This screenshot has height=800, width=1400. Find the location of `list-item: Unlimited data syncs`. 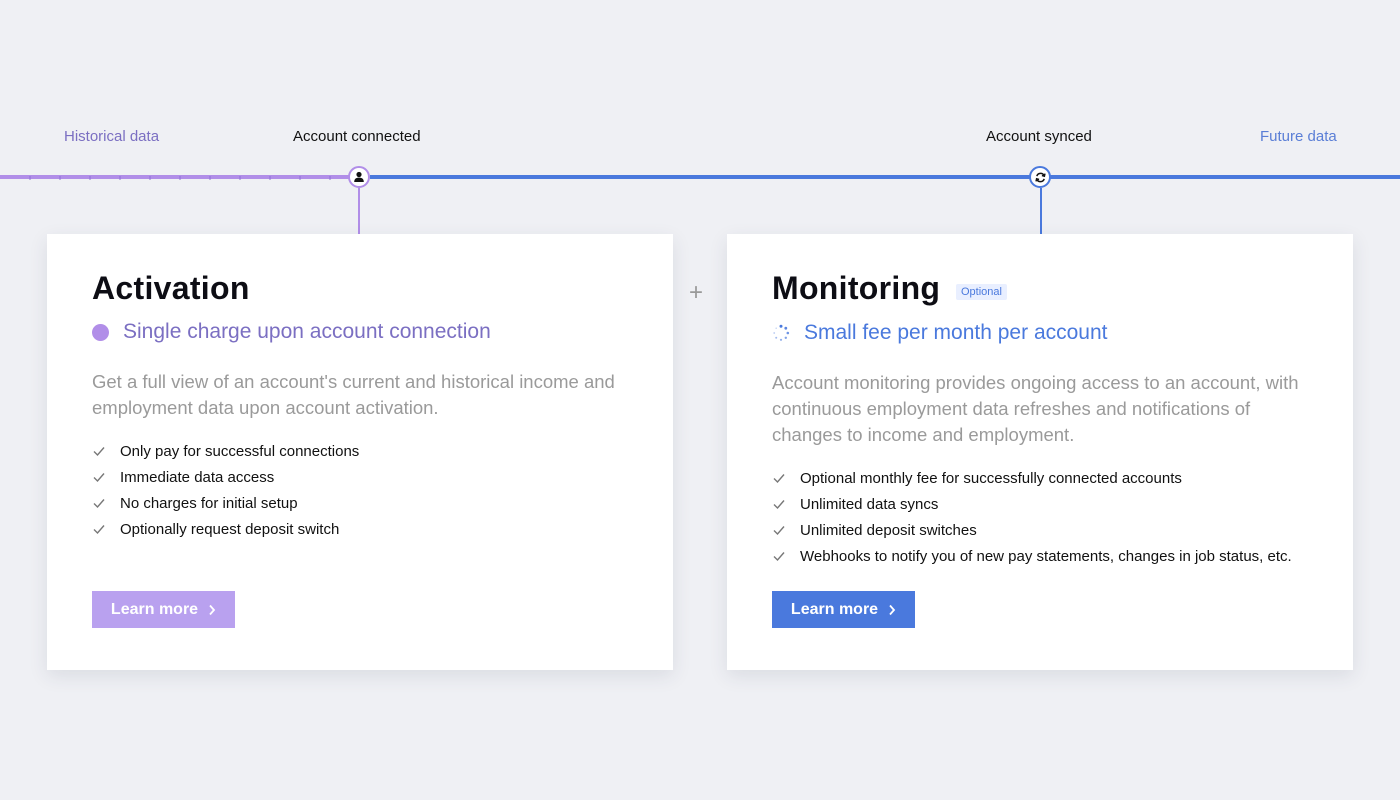

list-item: Unlimited data syncs is located at coordinates (1032, 504).